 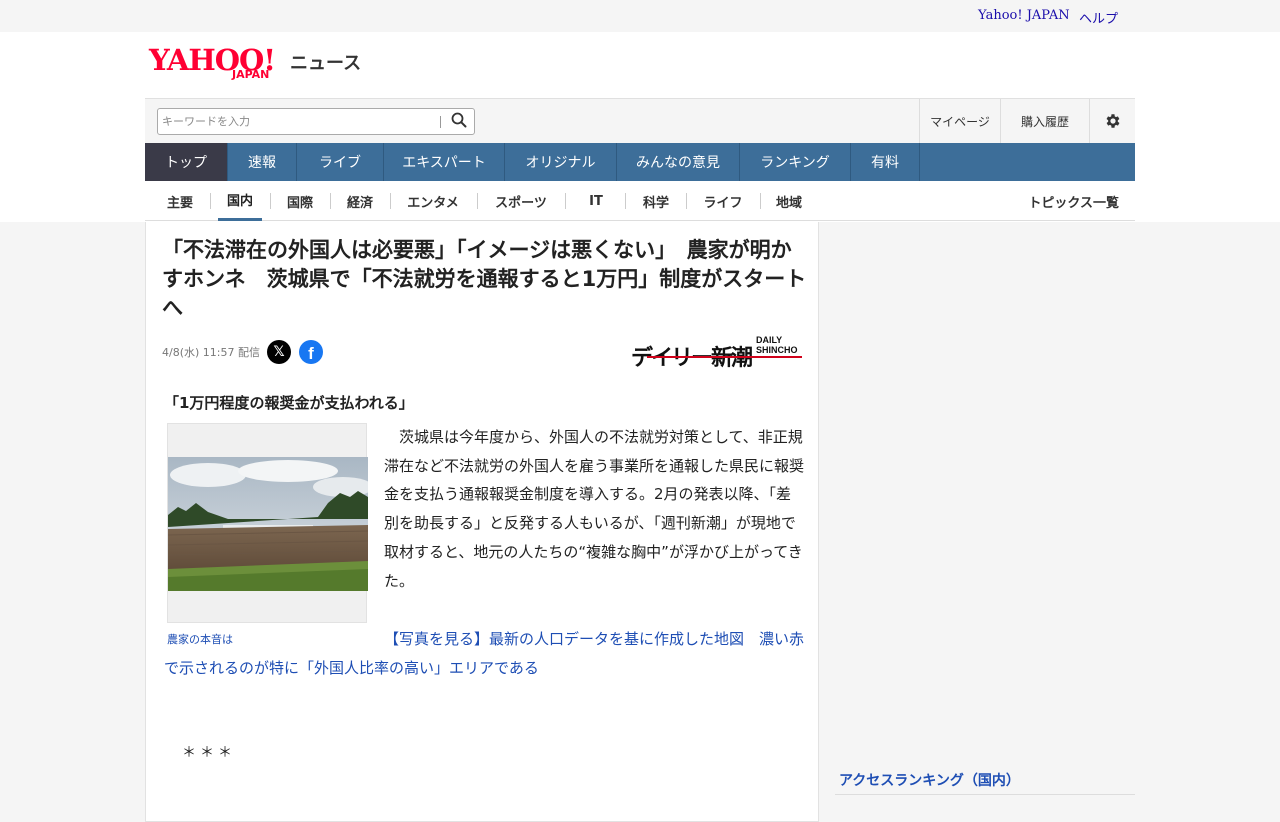 I want to click on search-box, so click(x=316, y=121).